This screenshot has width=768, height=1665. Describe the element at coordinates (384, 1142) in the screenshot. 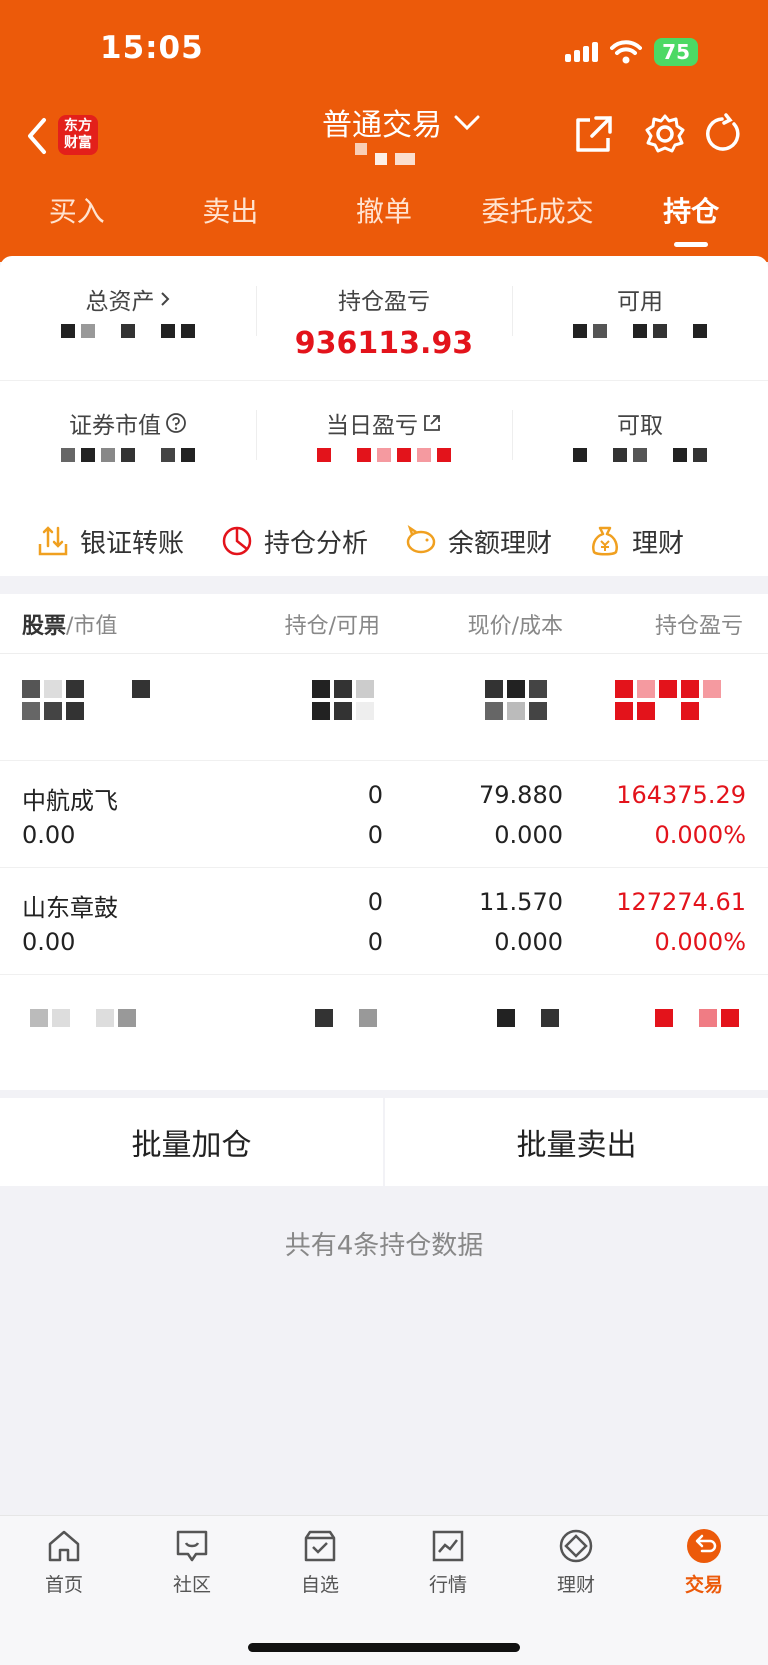

I see `batch-actions: 批量加仓 批量卖出` at that location.